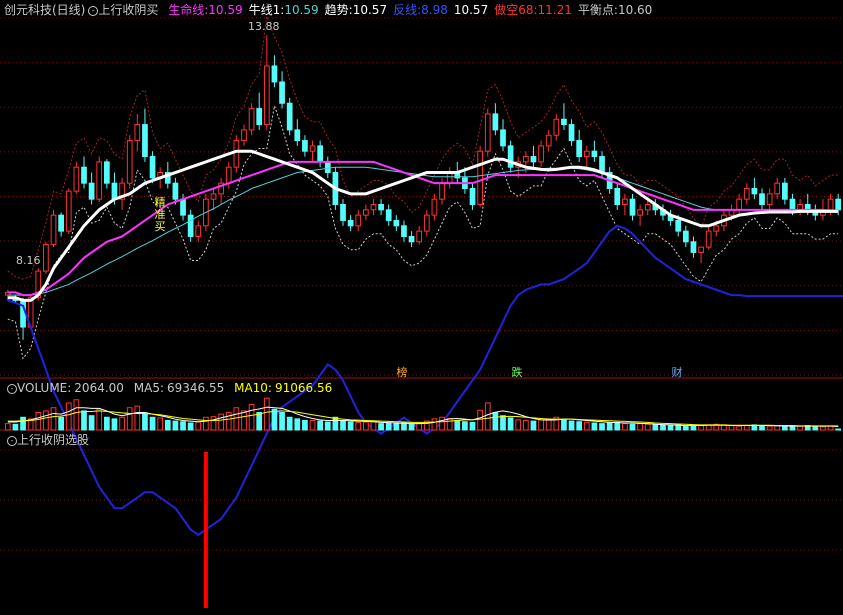  I want to click on signal-title: 上行收阴选股, so click(53, 440).